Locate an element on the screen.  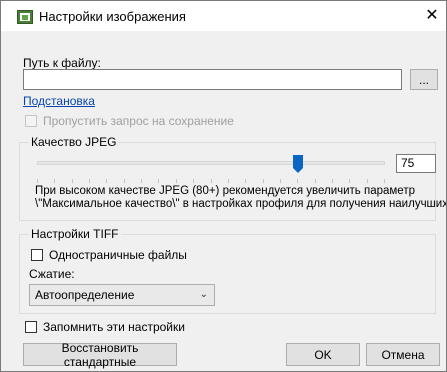
jpeg-quality-track is located at coordinates (211, 163).